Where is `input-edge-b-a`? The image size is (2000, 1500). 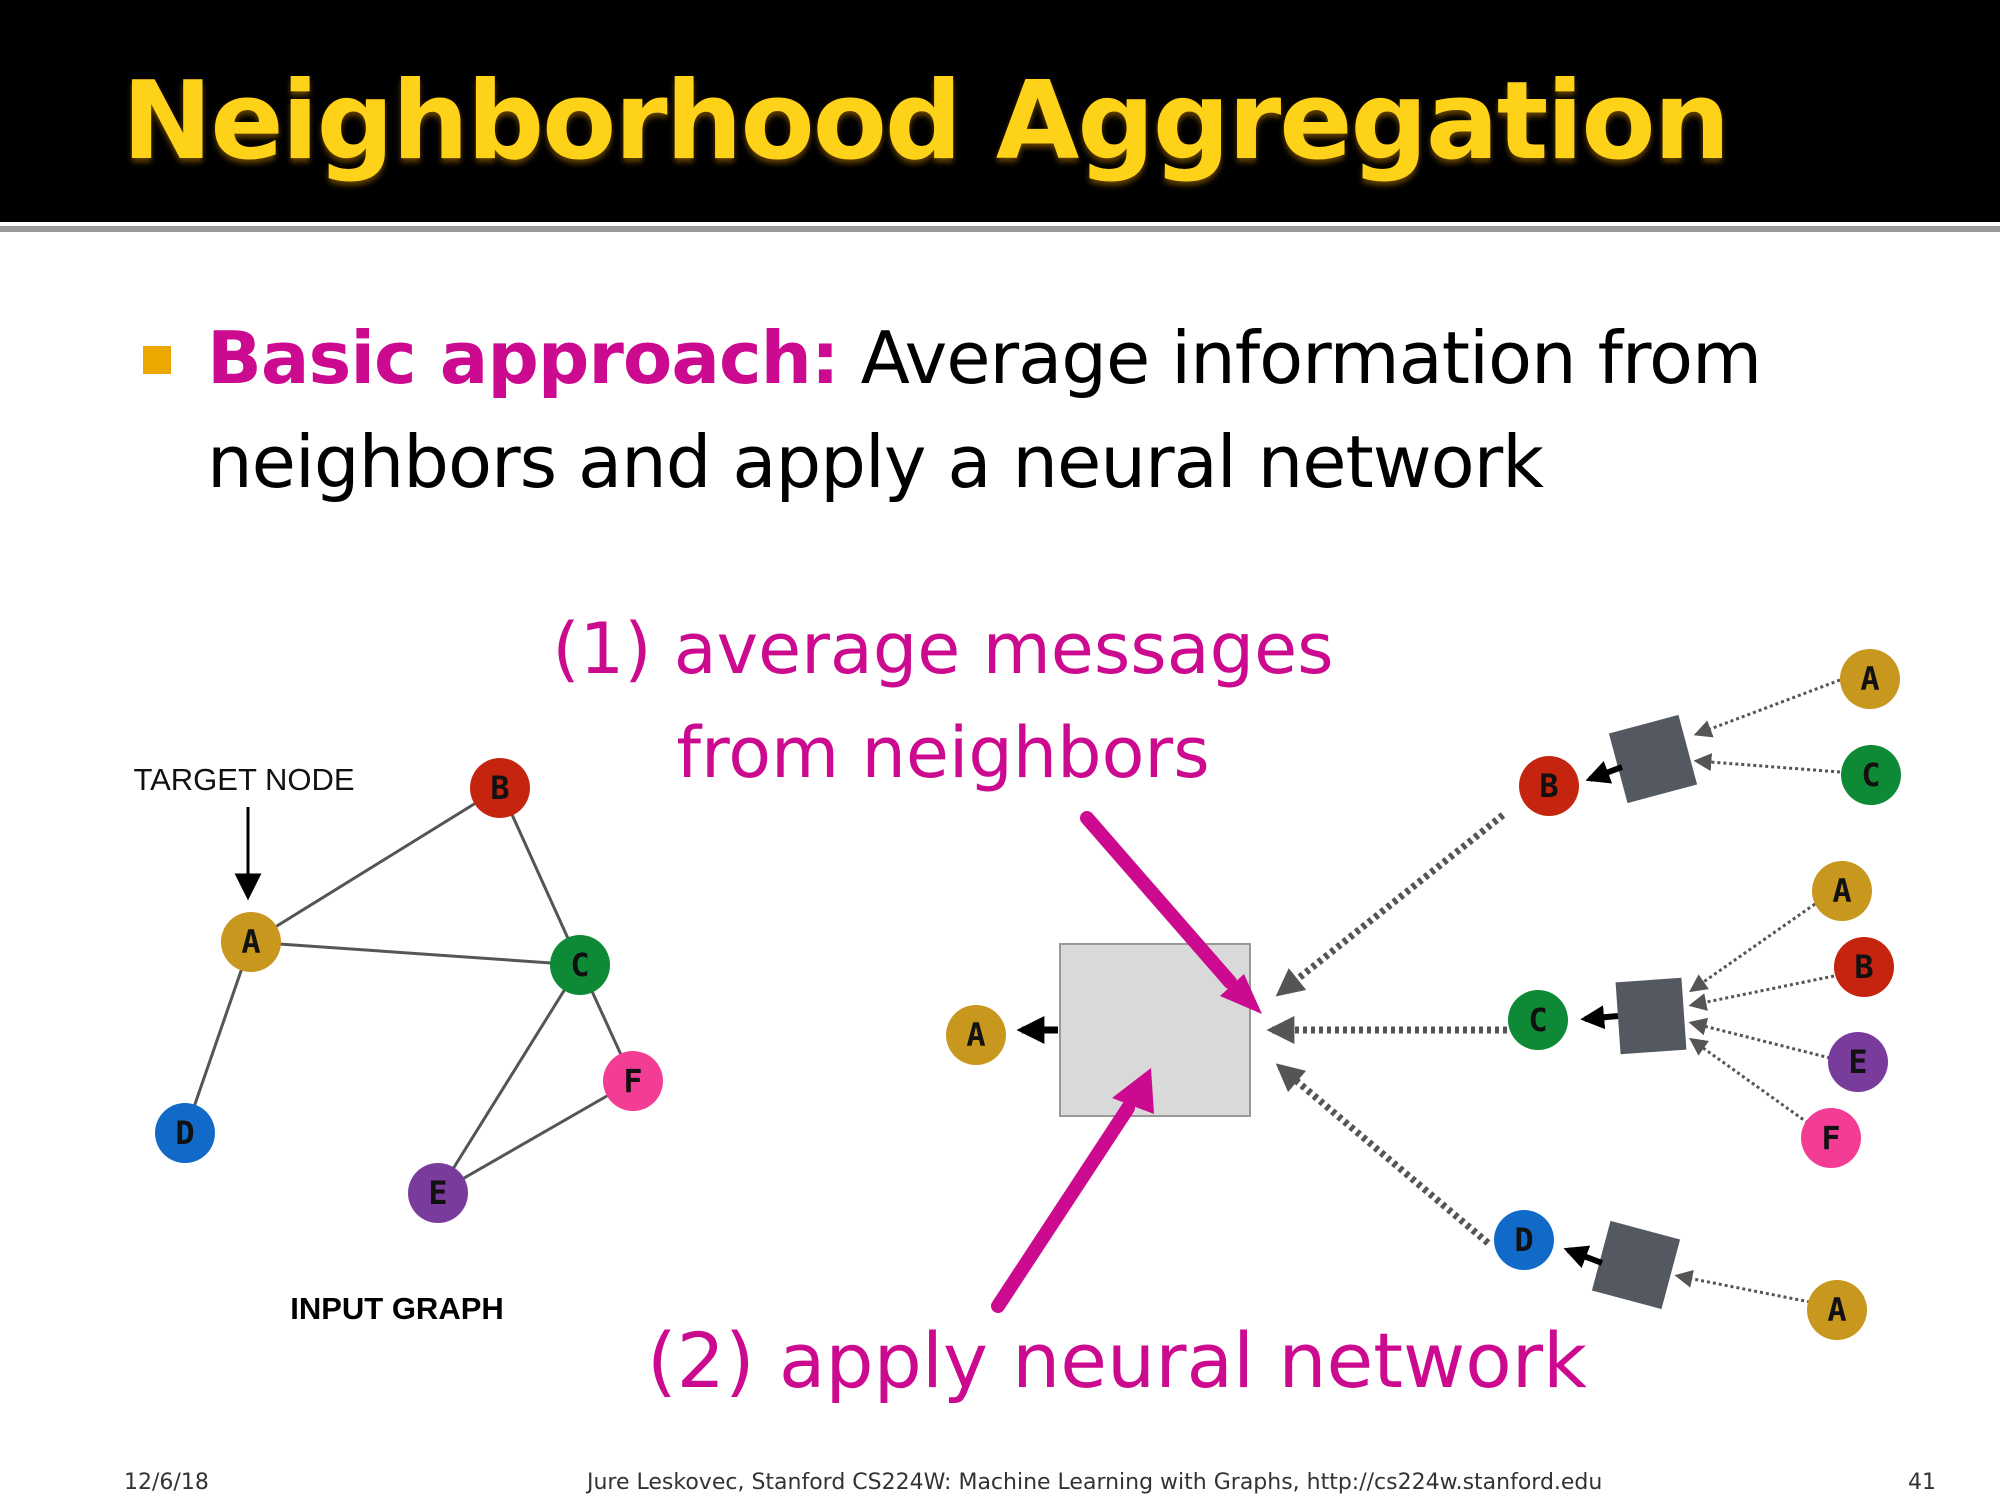 input-edge-b-a is located at coordinates (1767, 708).